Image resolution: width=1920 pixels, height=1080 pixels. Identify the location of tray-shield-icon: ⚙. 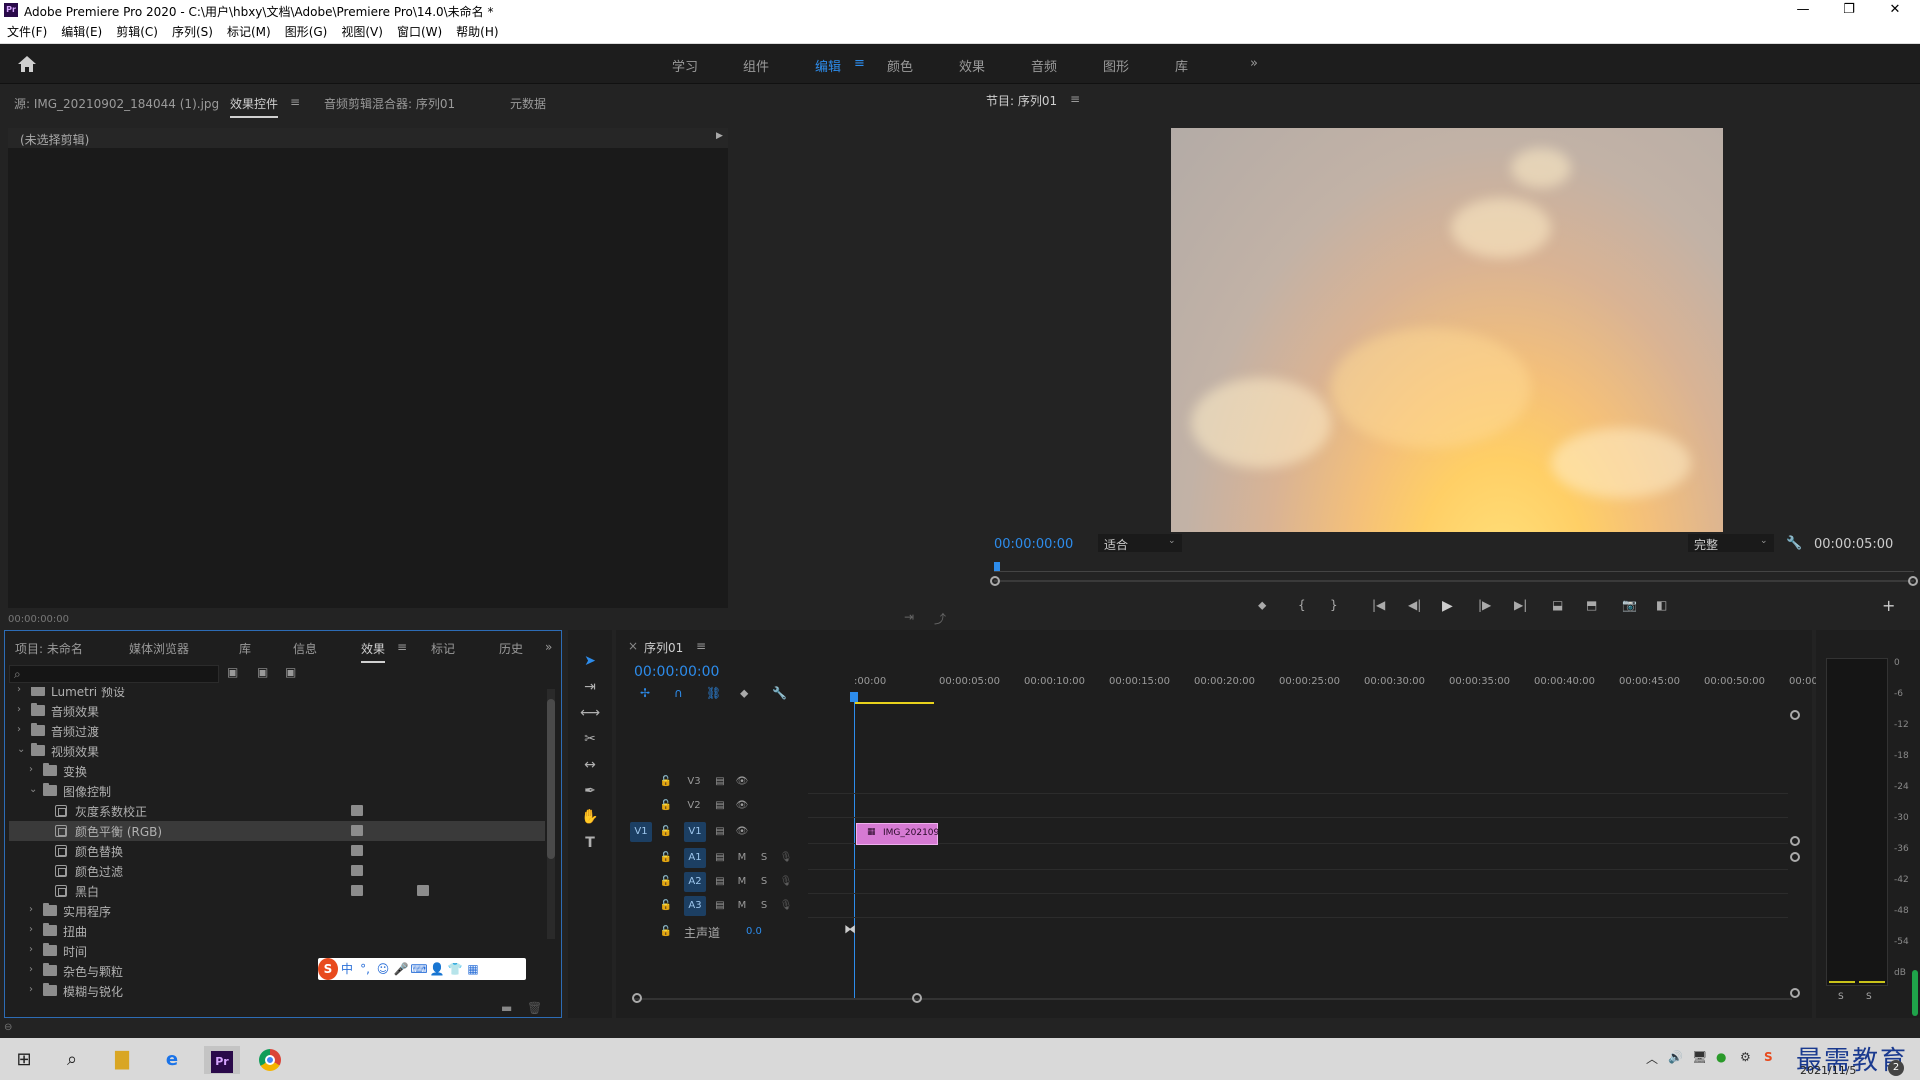
(1745, 1057).